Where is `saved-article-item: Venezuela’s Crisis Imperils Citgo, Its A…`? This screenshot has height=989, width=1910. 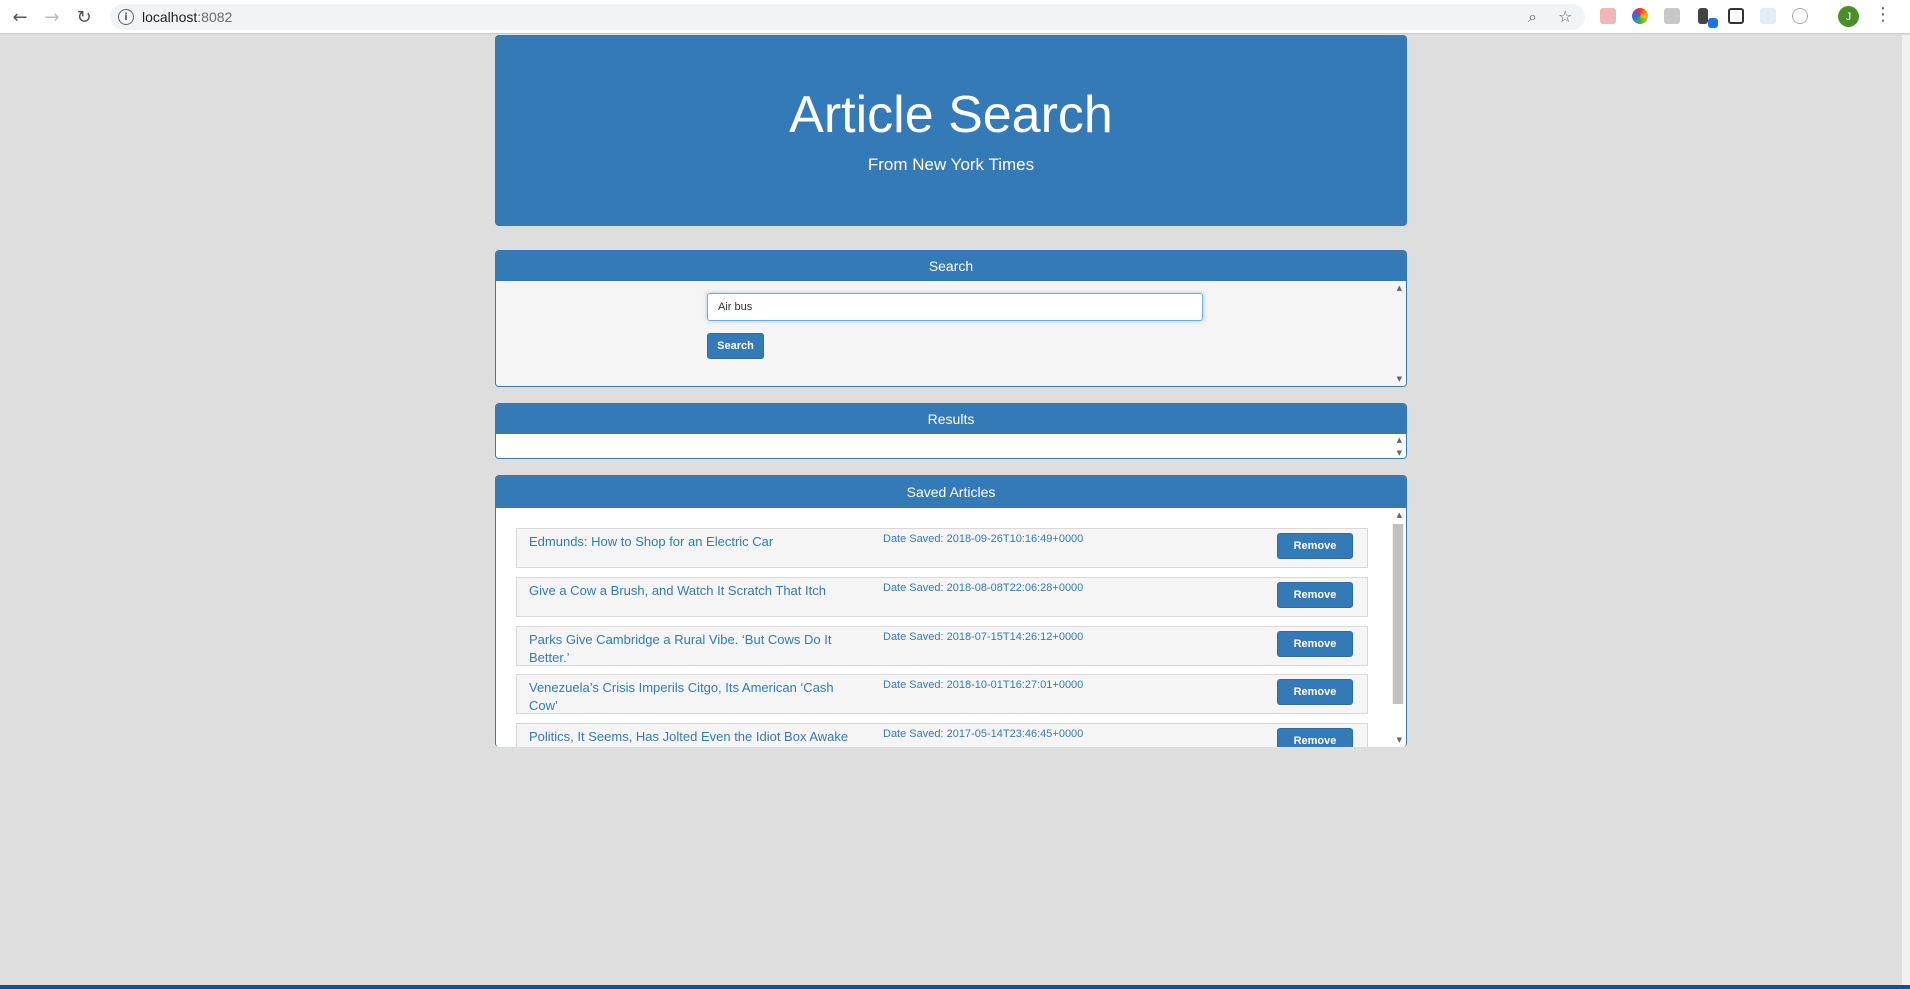 saved-article-item: Venezuela’s Crisis Imperils Citgo, Its A… is located at coordinates (942, 694).